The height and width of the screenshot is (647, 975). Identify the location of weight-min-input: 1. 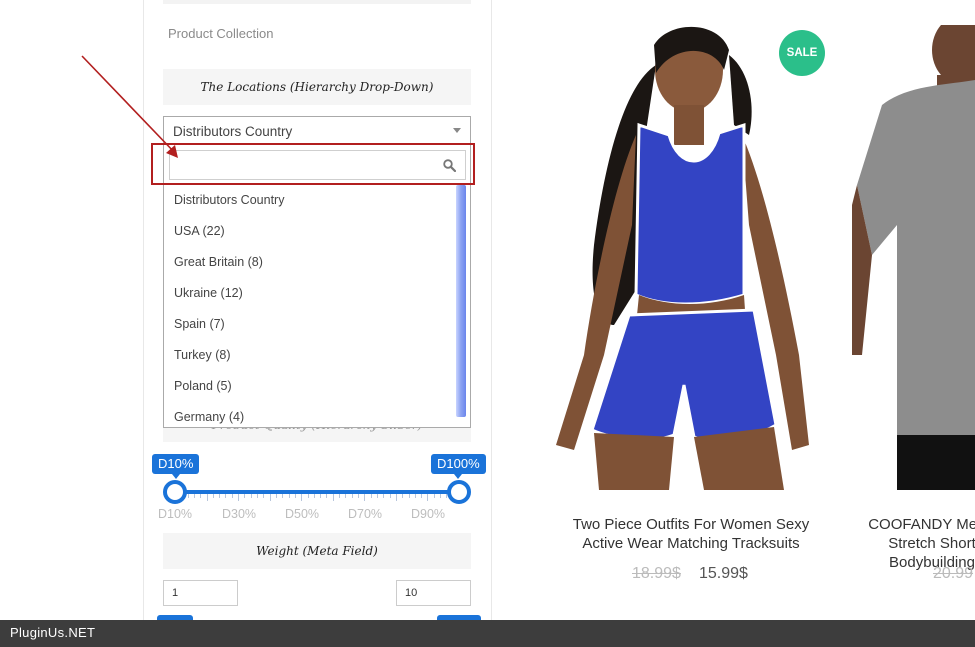
(200, 593).